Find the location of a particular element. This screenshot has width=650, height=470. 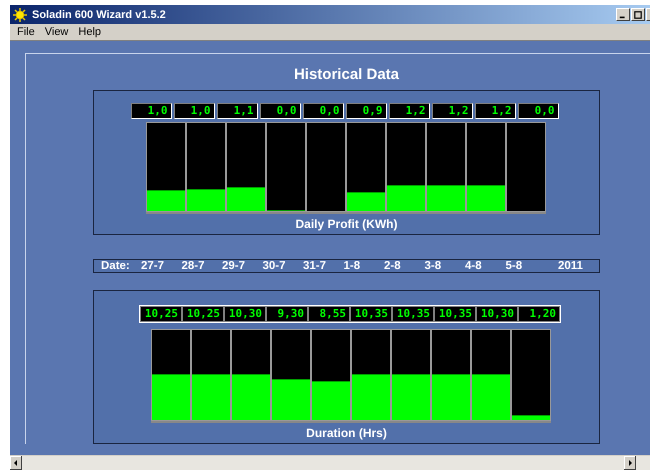

date-text: 29-7 is located at coordinates (234, 266).